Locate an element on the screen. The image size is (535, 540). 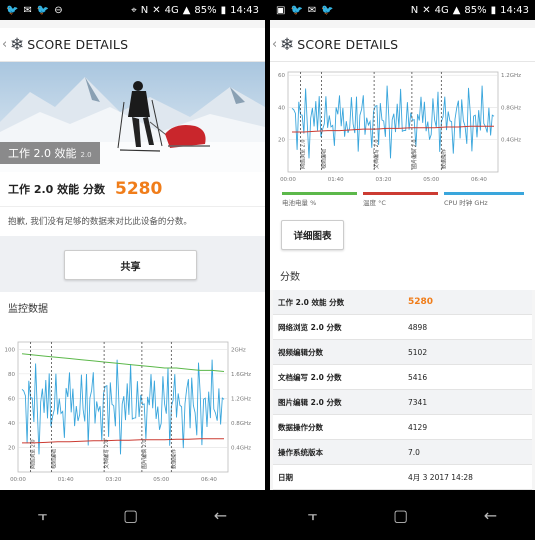
score-row: 工作 2.0 效能 分数 5280 is located at coordinates (132, 189).